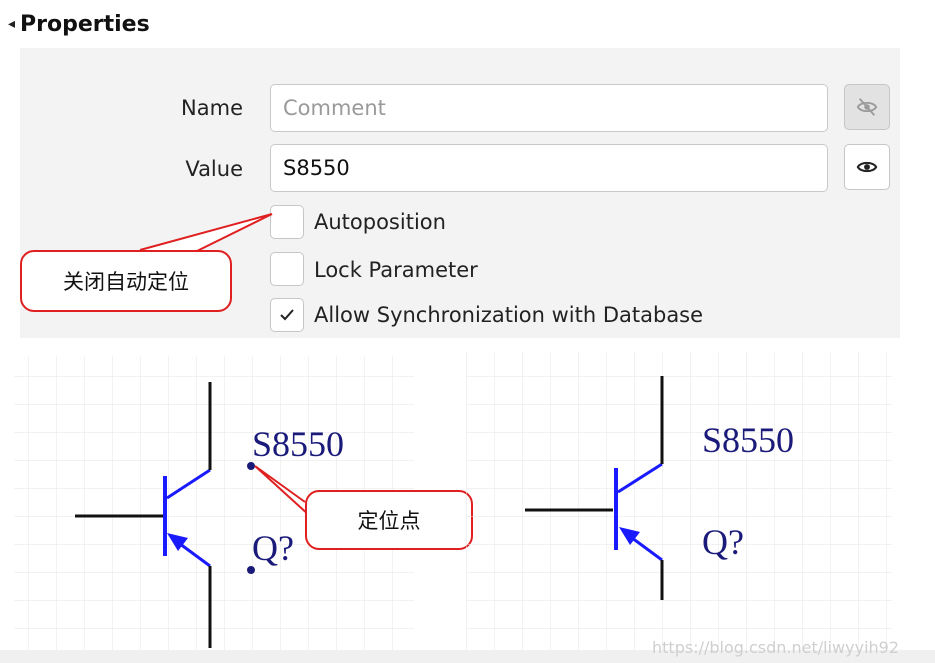 The width and height of the screenshot is (935, 663). I want to click on anchor-callout-text: 定位点, so click(389, 521).